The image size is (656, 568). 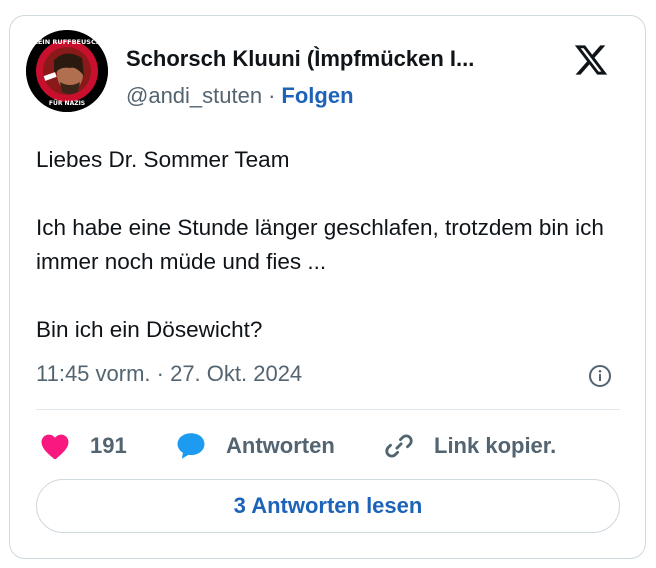 I want to click on copy-link-label: Link kopier., so click(x=495, y=445).